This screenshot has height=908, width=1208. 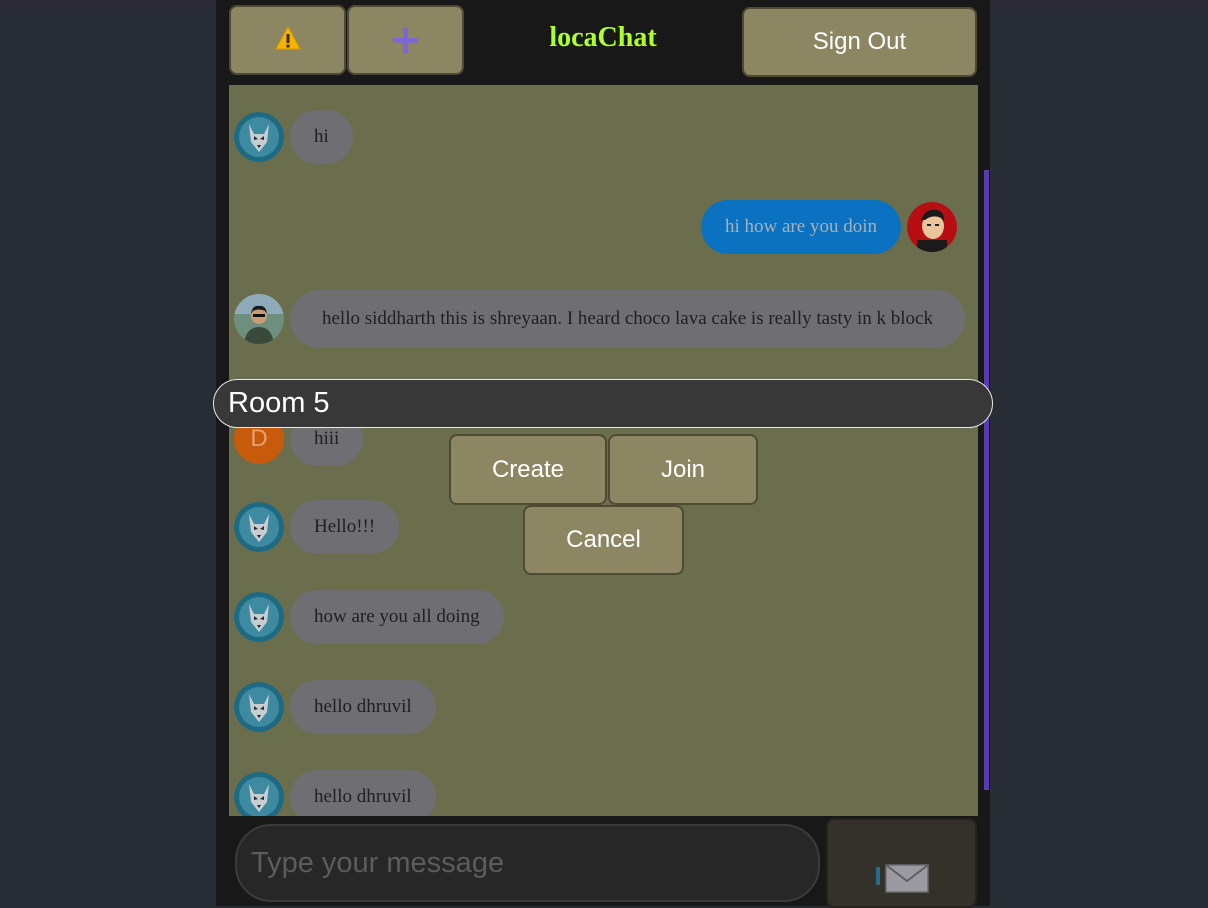 What do you see at coordinates (527, 863) in the screenshot?
I see `message-input` at bounding box center [527, 863].